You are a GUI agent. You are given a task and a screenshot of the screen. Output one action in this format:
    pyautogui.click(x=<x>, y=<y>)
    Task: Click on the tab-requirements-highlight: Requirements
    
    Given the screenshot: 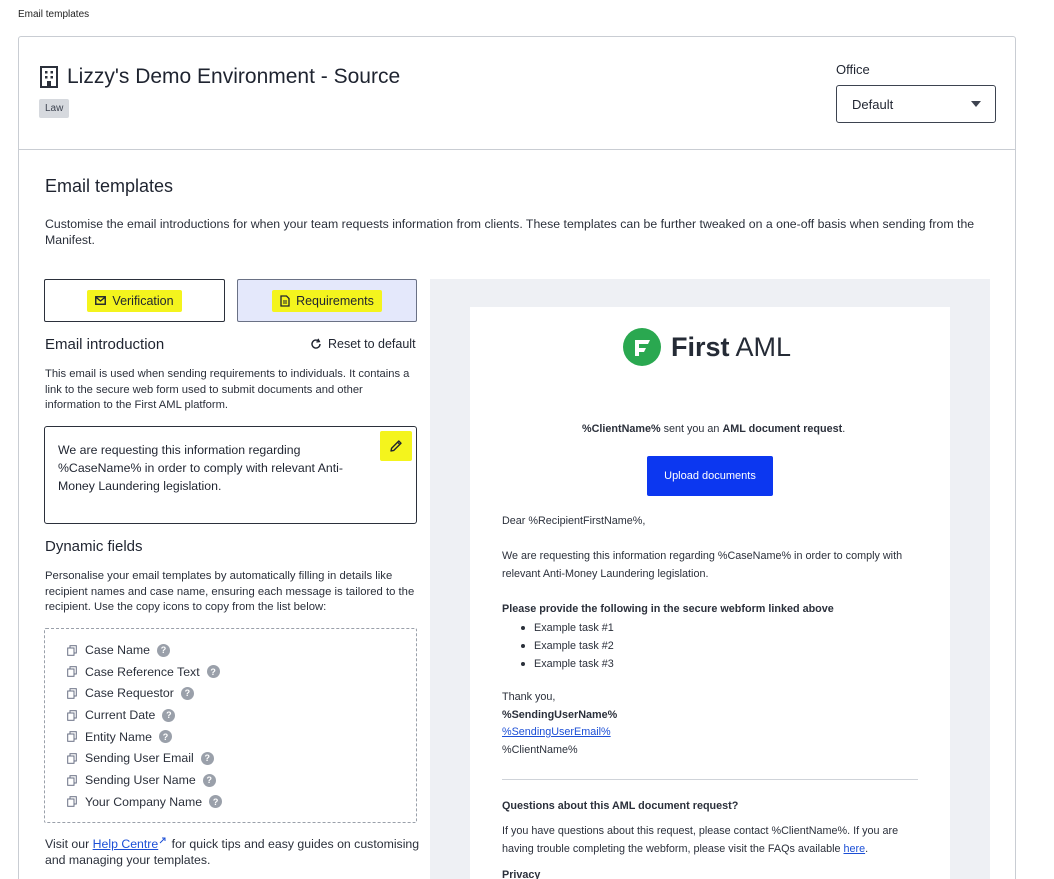 What is the action you would take?
    pyautogui.click(x=327, y=300)
    